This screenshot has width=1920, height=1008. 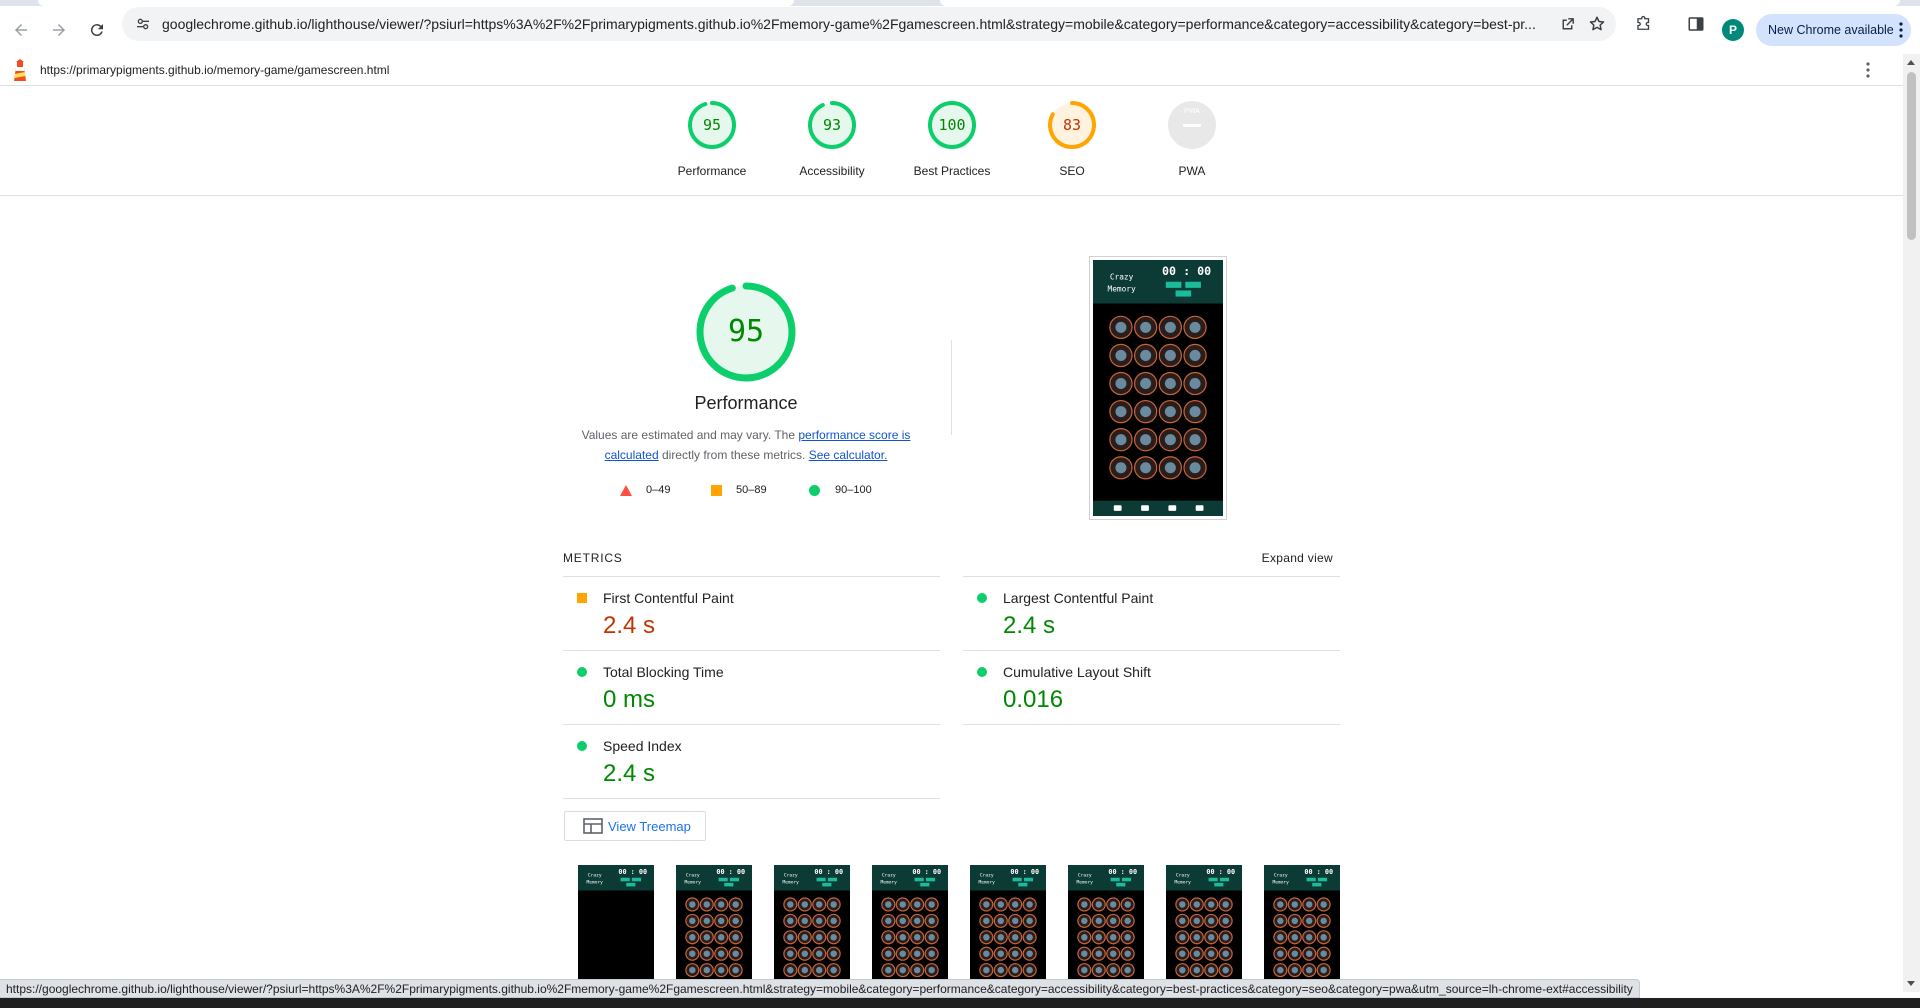 What do you see at coordinates (1911, 62) in the screenshot?
I see `scroll-up-arrow-icon` at bounding box center [1911, 62].